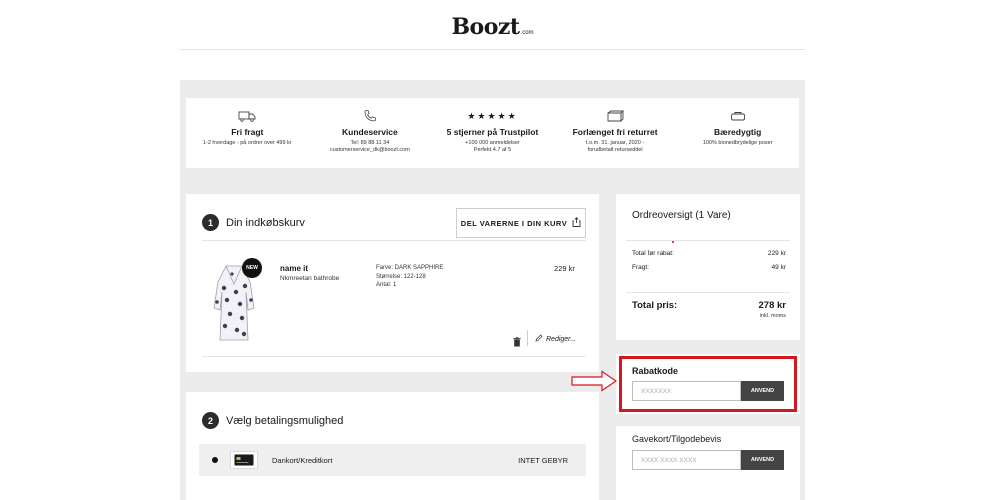 The width and height of the screenshot is (1000, 500). I want to click on radio-selected, so click(215, 460).